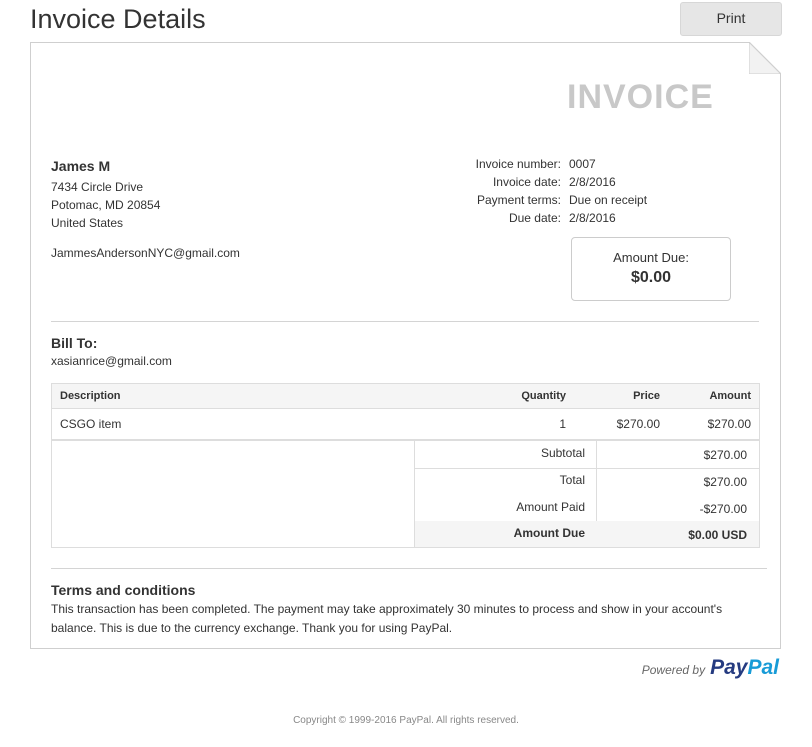  Describe the element at coordinates (717, 535) in the screenshot. I see `final-amount-due-value: $0.00 USD` at that location.